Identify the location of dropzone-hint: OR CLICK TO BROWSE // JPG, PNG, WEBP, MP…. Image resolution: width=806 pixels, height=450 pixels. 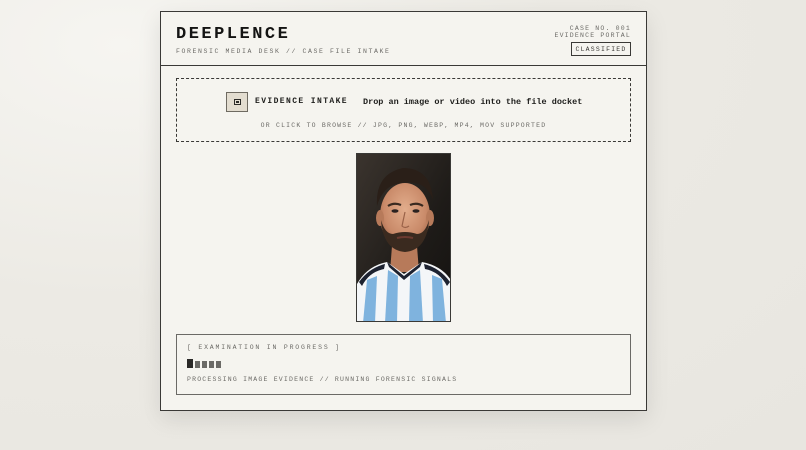
(403, 125).